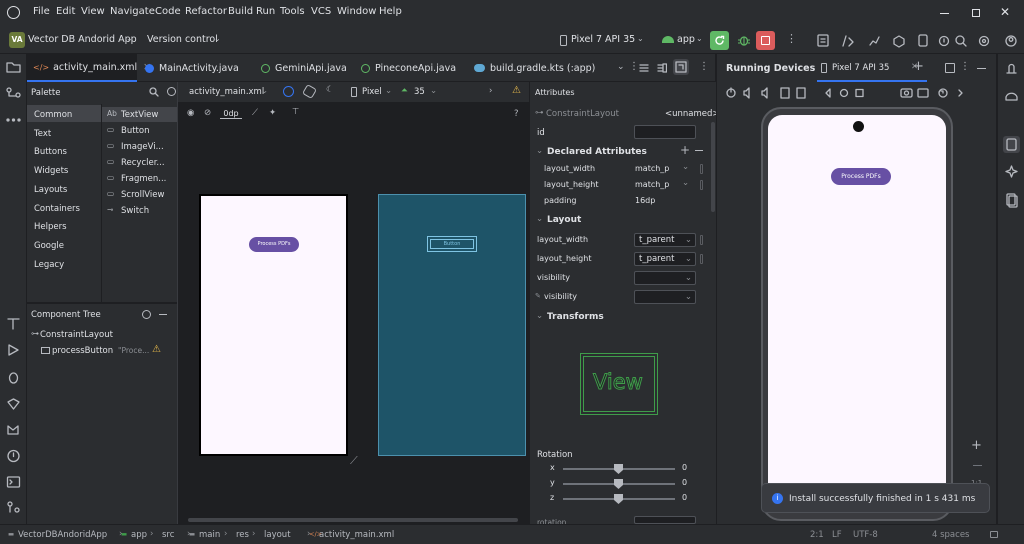 Image resolution: width=1024 pixels, height=544 pixels. I want to click on device-selector: Pixel 7 API 35, so click(603, 39).